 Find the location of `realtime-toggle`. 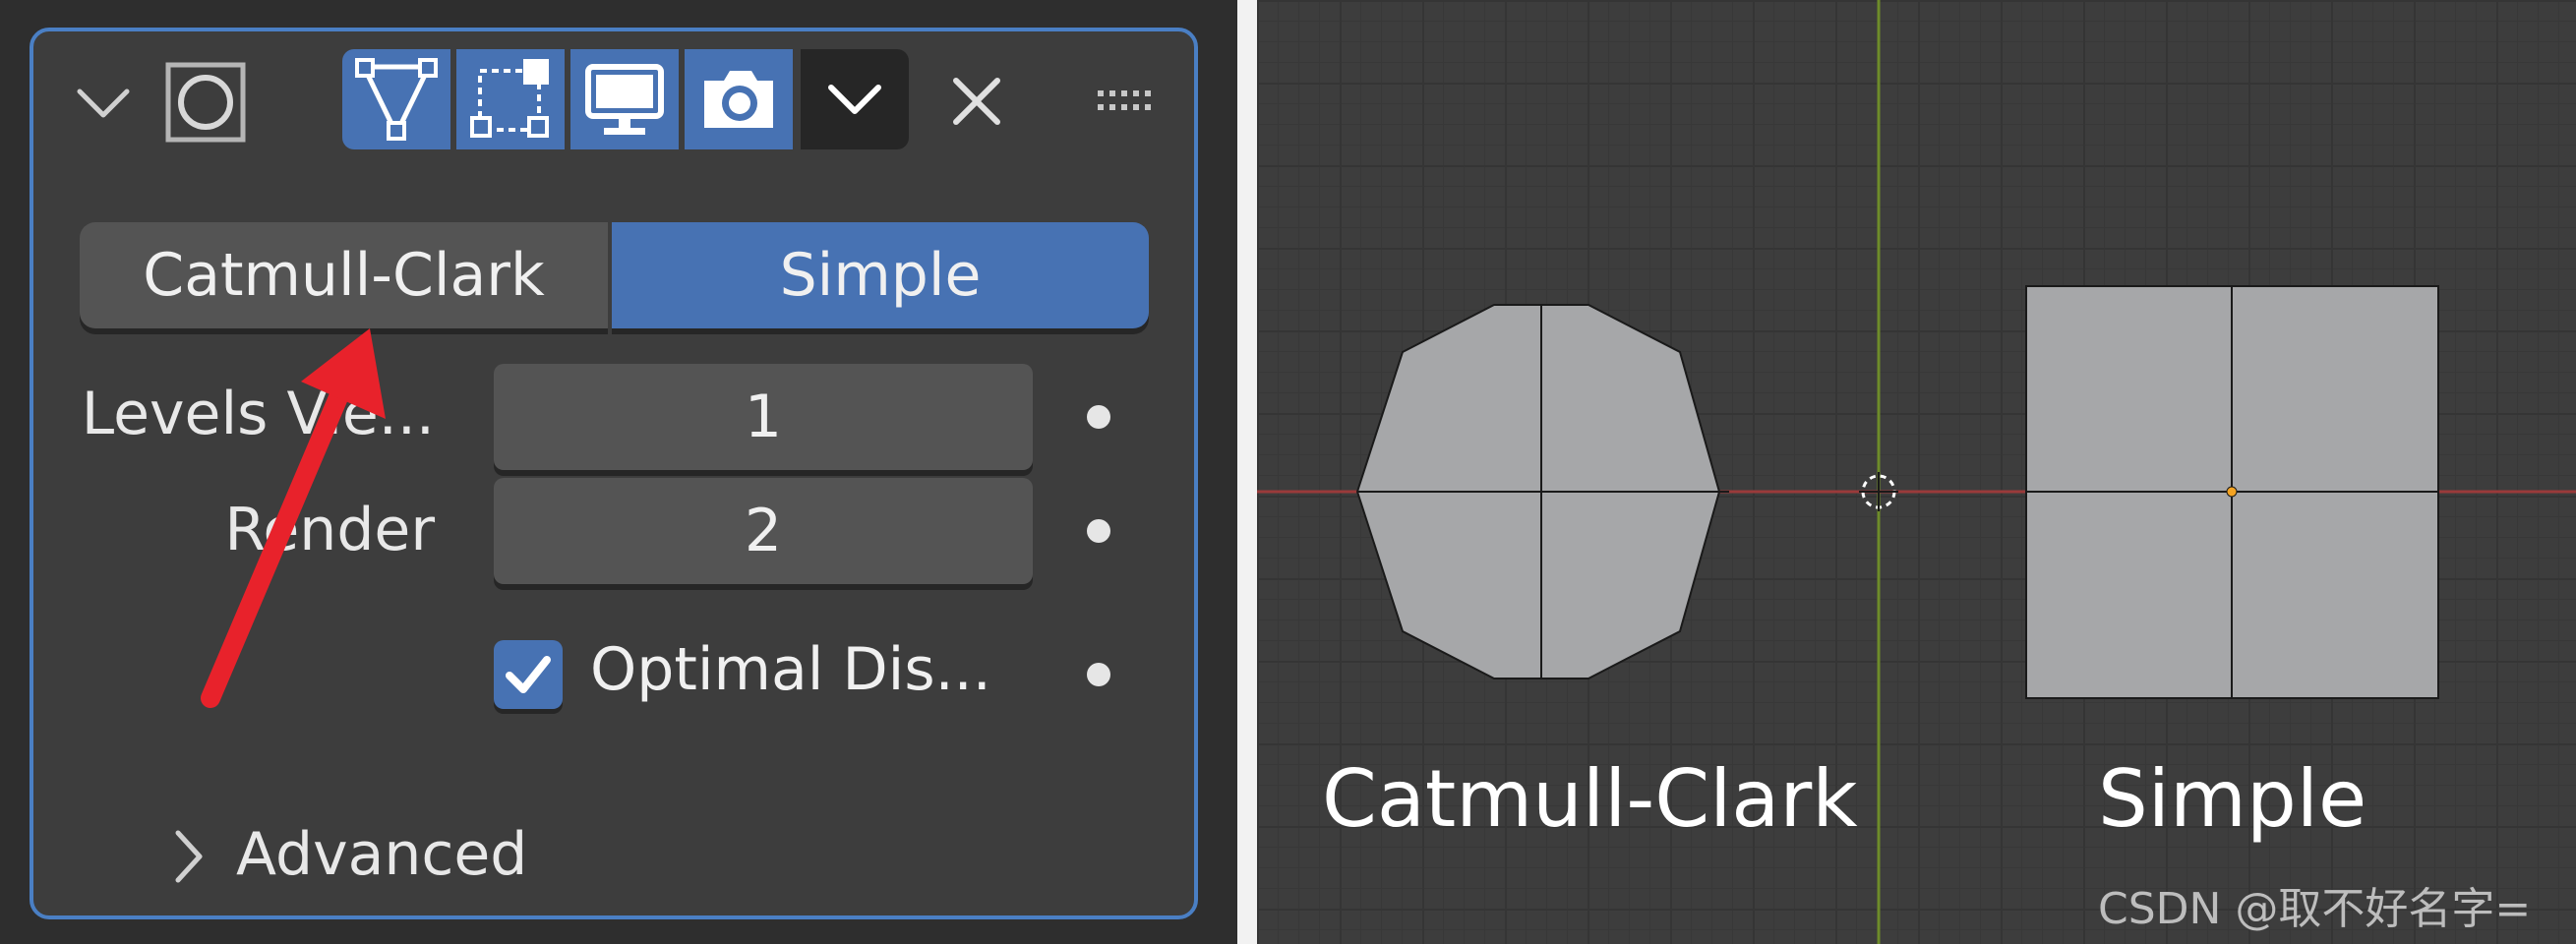

realtime-toggle is located at coordinates (624, 99).